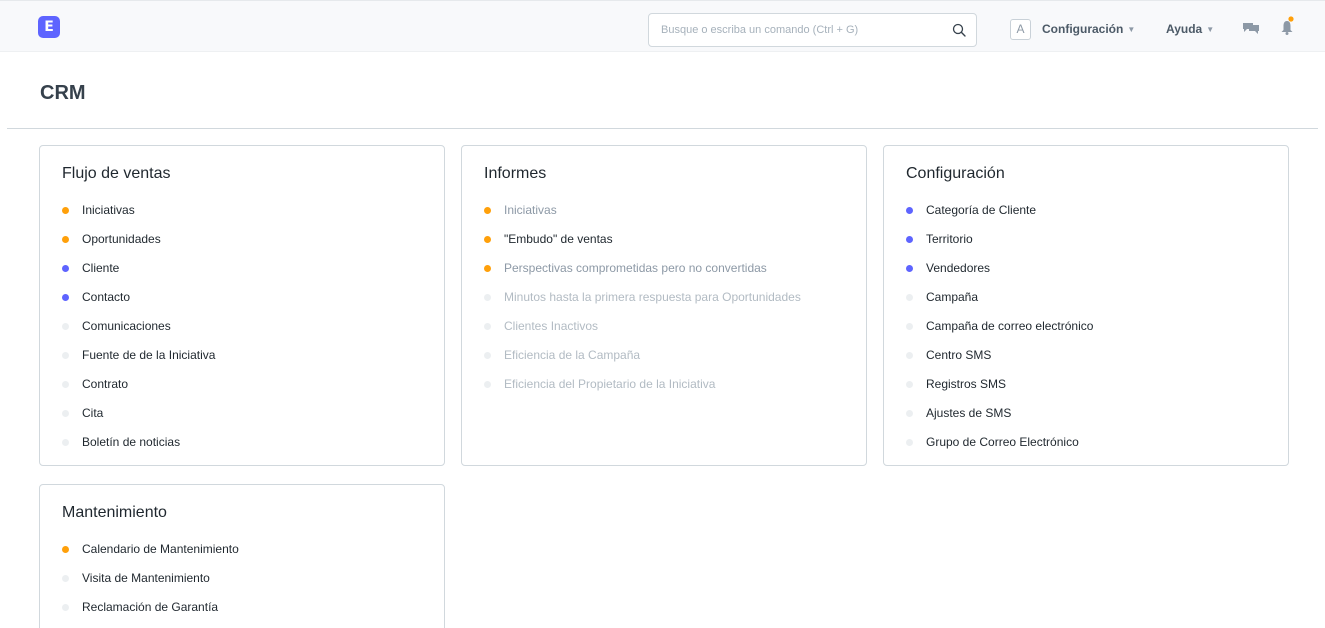  Describe the element at coordinates (138, 276) in the screenshot. I see `link-item: Cliente` at that location.